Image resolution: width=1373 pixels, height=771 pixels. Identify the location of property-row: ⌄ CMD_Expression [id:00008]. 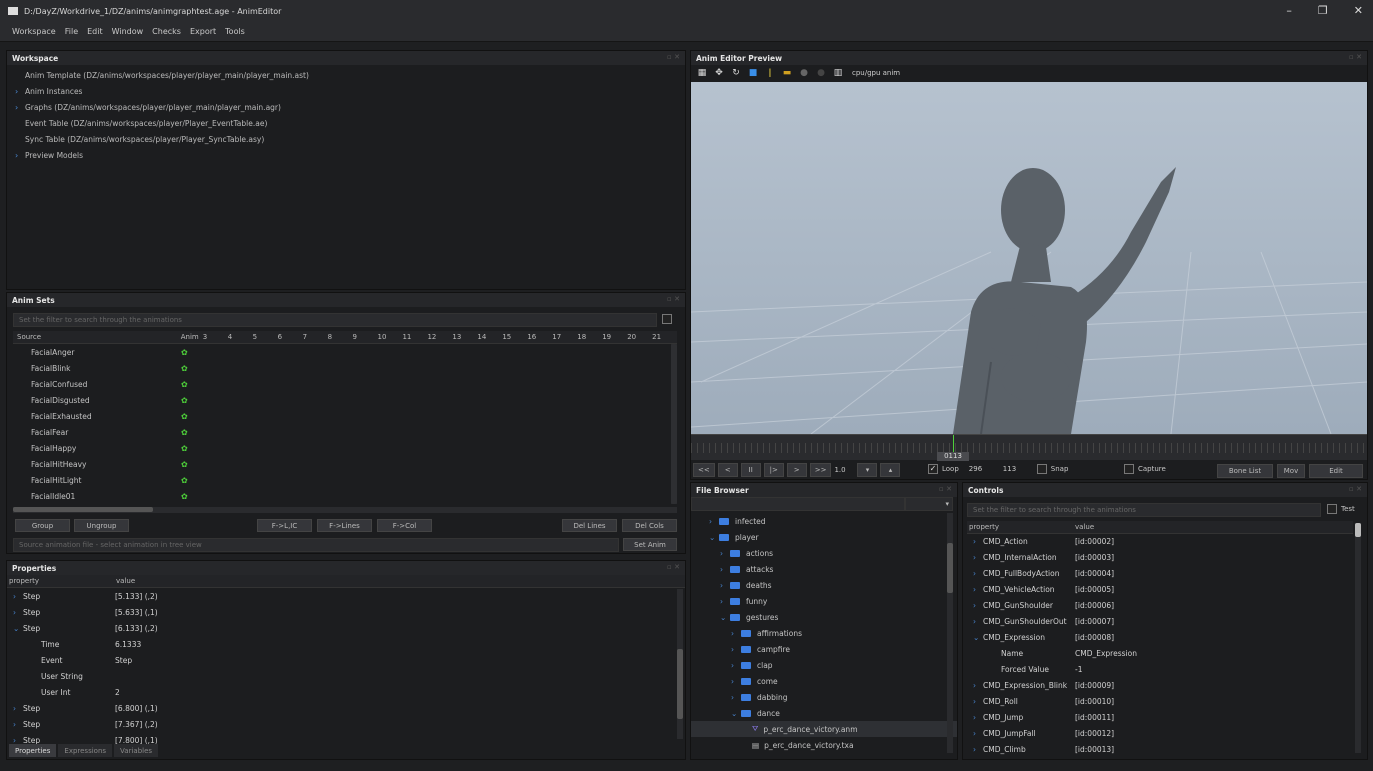
(1160, 637).